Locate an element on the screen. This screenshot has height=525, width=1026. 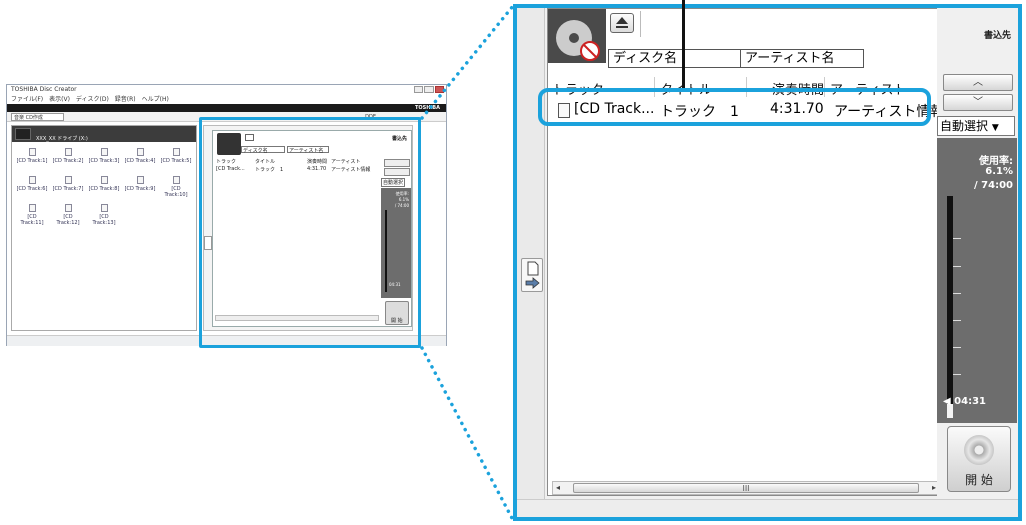
callout-pointer is located at coordinates (683, 45).